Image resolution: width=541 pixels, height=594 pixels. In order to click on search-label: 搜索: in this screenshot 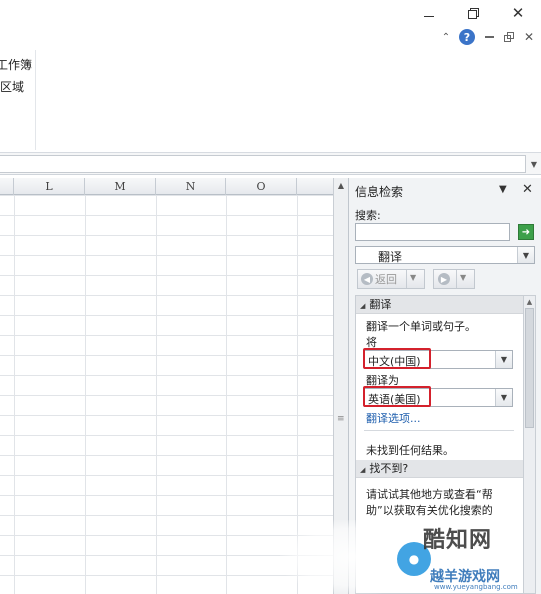, I will do `click(368, 215)`.